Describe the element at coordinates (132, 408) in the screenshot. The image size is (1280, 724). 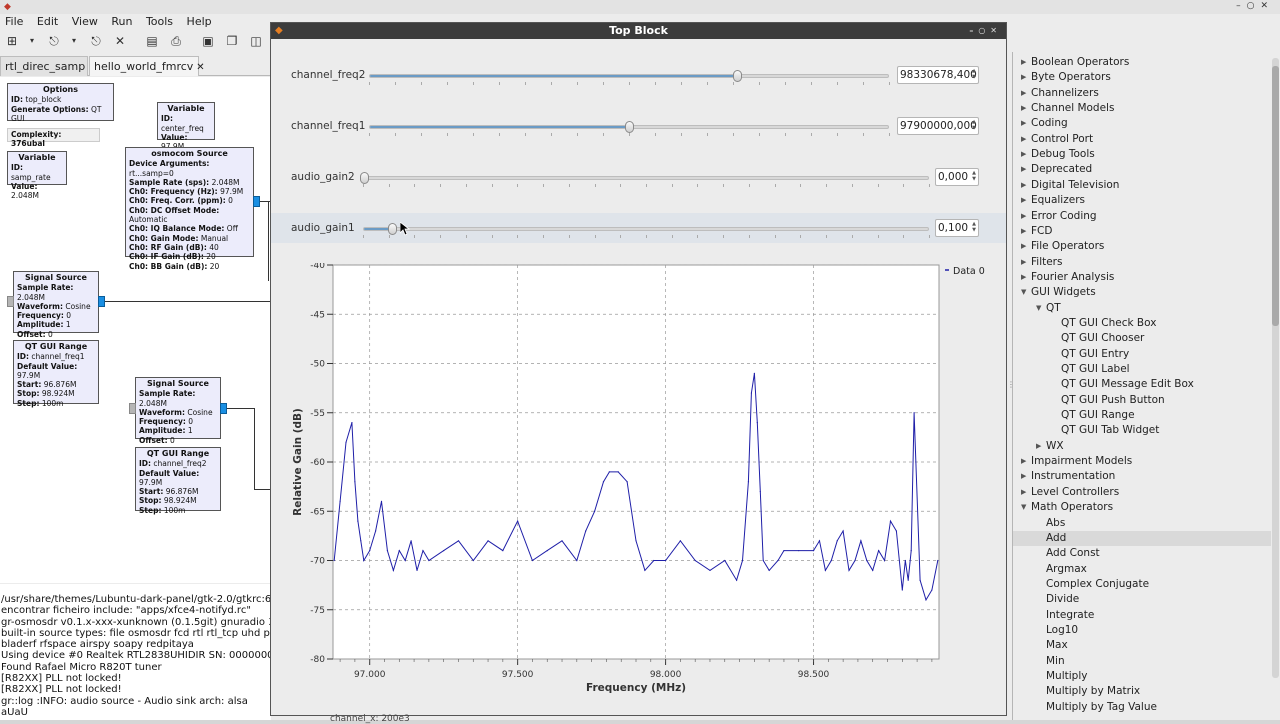
I see `signal-source-2-input-port` at that location.